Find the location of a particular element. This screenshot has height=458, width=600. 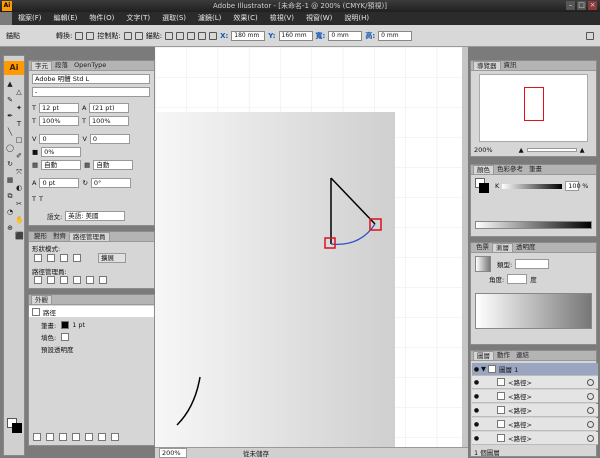

aki-right-field: 自動 is located at coordinates (113, 165).